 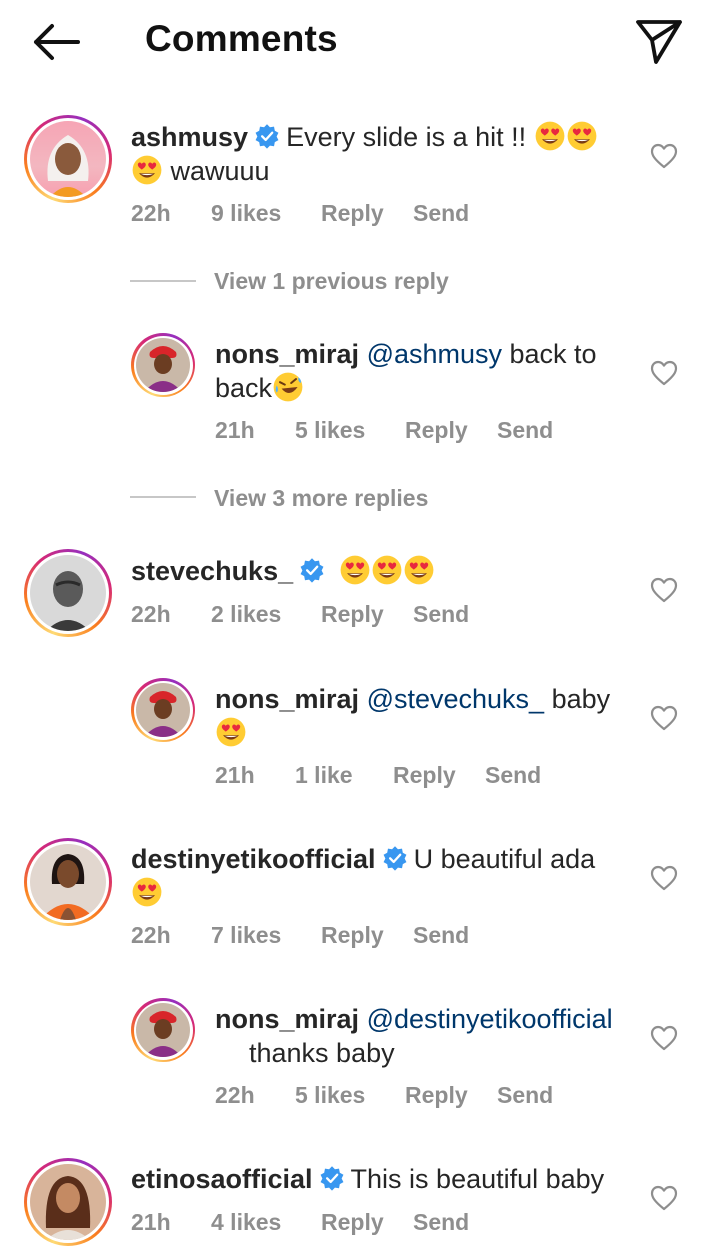 I want to click on page-title: Comments, so click(x=241, y=38).